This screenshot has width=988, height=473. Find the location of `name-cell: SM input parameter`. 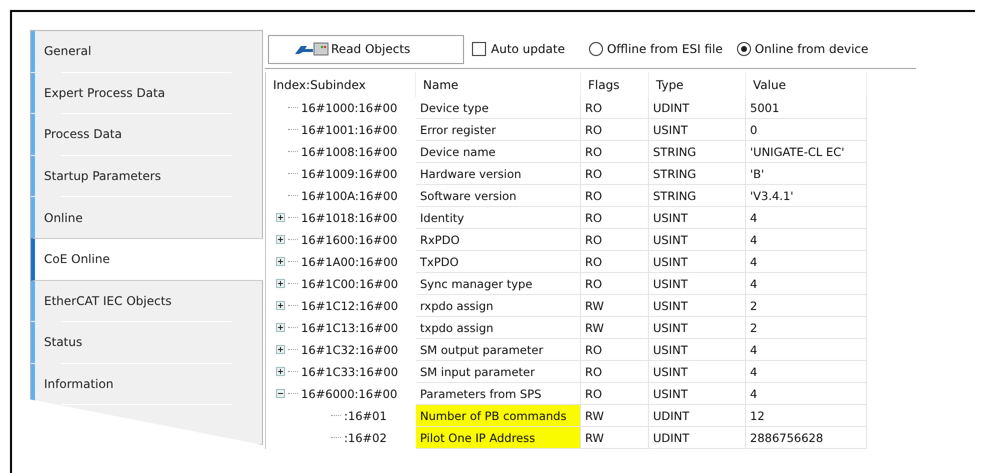

name-cell: SM input parameter is located at coordinates (498, 372).